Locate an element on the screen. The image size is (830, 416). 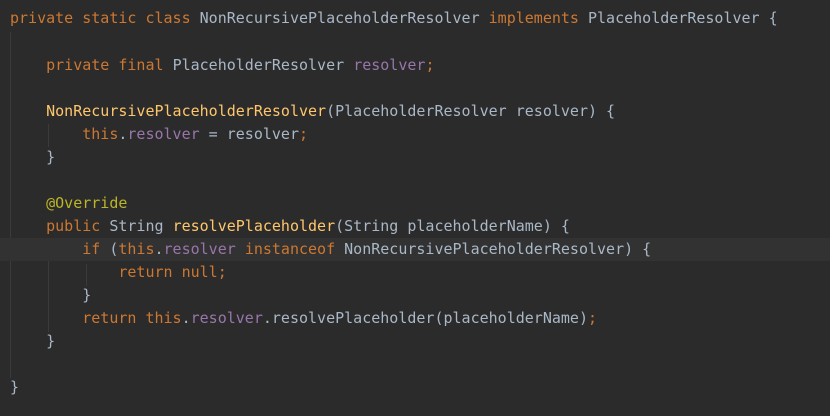
code-line-if-close: } is located at coordinates (415, 295).